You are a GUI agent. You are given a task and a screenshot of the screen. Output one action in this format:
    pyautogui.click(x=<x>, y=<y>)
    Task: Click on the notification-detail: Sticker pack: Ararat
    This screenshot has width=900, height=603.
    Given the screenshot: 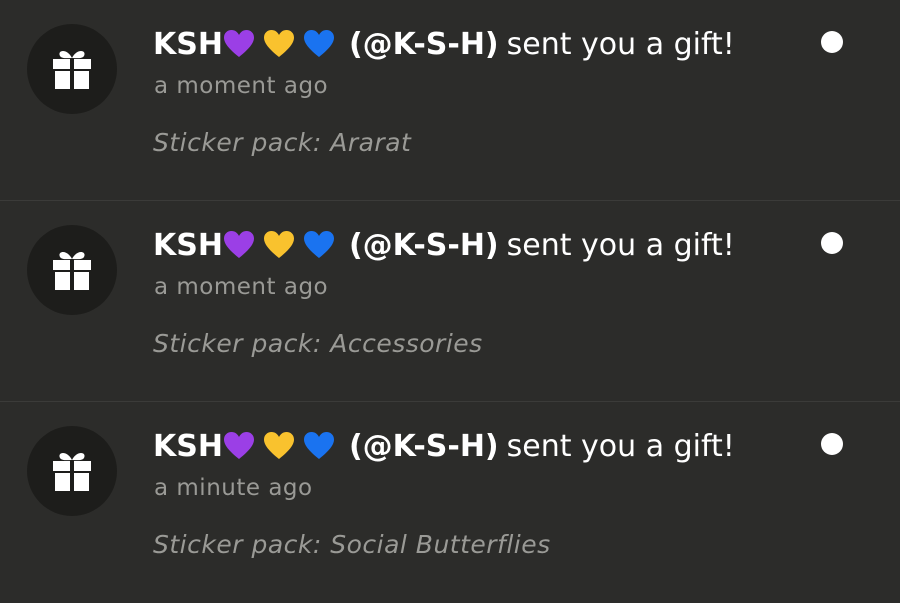 What is the action you would take?
    pyautogui.click(x=282, y=142)
    